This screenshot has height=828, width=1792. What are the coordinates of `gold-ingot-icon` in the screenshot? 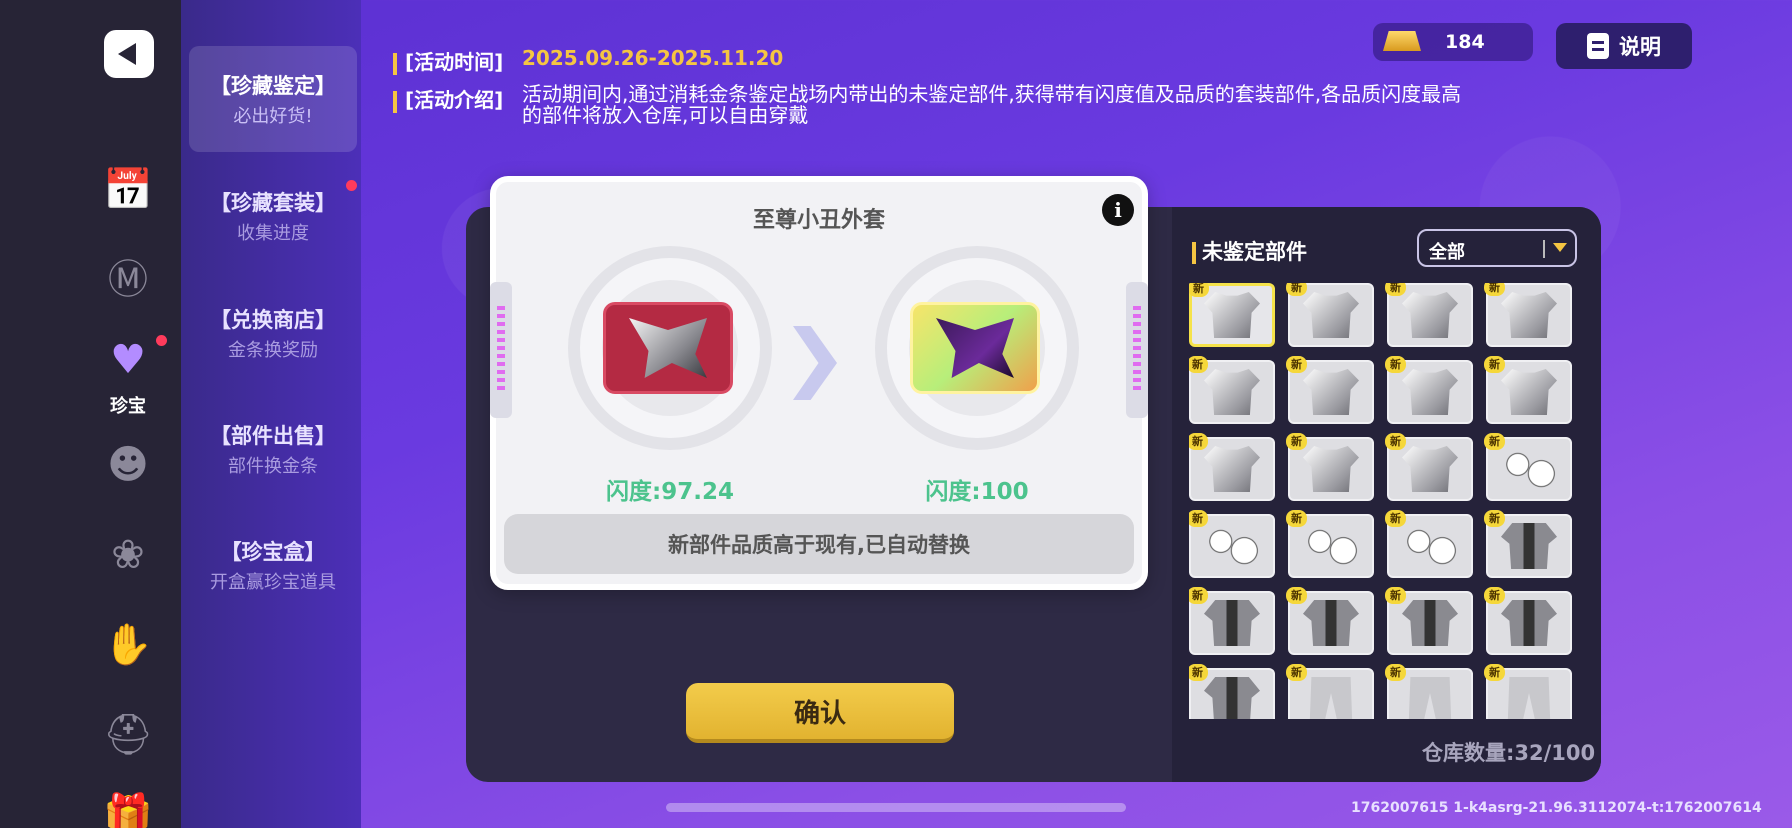 It's located at (1402, 41).